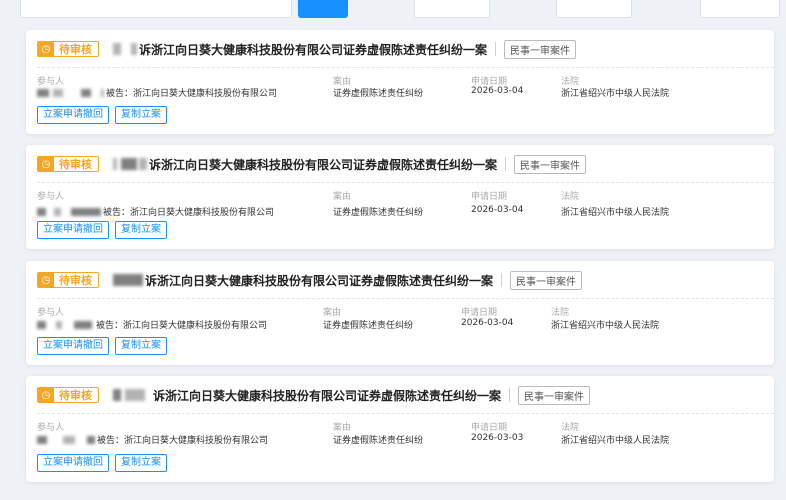 The height and width of the screenshot is (500, 786). Describe the element at coordinates (323, 9) in the screenshot. I see `search-button` at that location.